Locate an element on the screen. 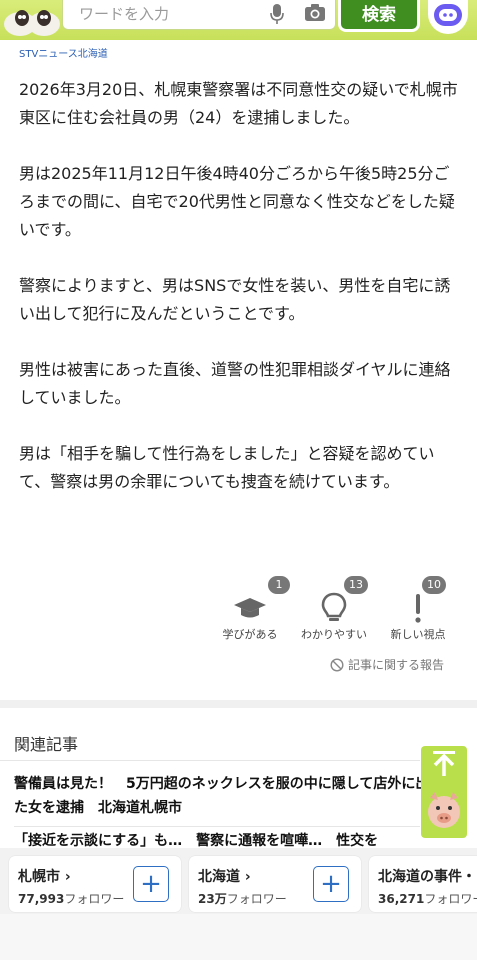 This screenshot has height=960, width=477. reaction-learning-button: 1 学びがある is located at coordinates (250, 609).